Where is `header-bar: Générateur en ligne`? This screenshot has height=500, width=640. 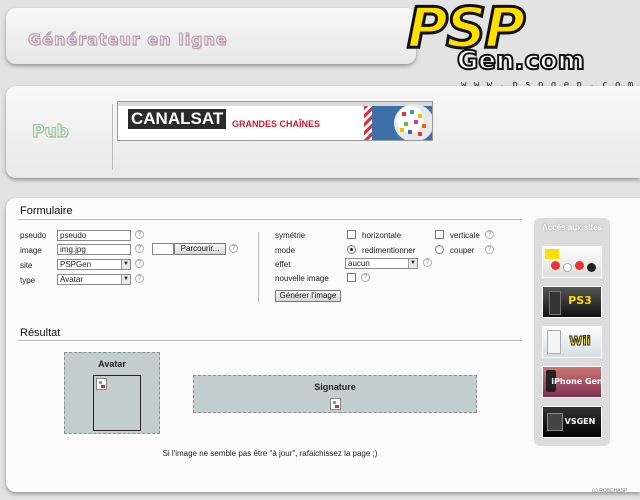
header-bar: Générateur en ligne is located at coordinates (211, 36).